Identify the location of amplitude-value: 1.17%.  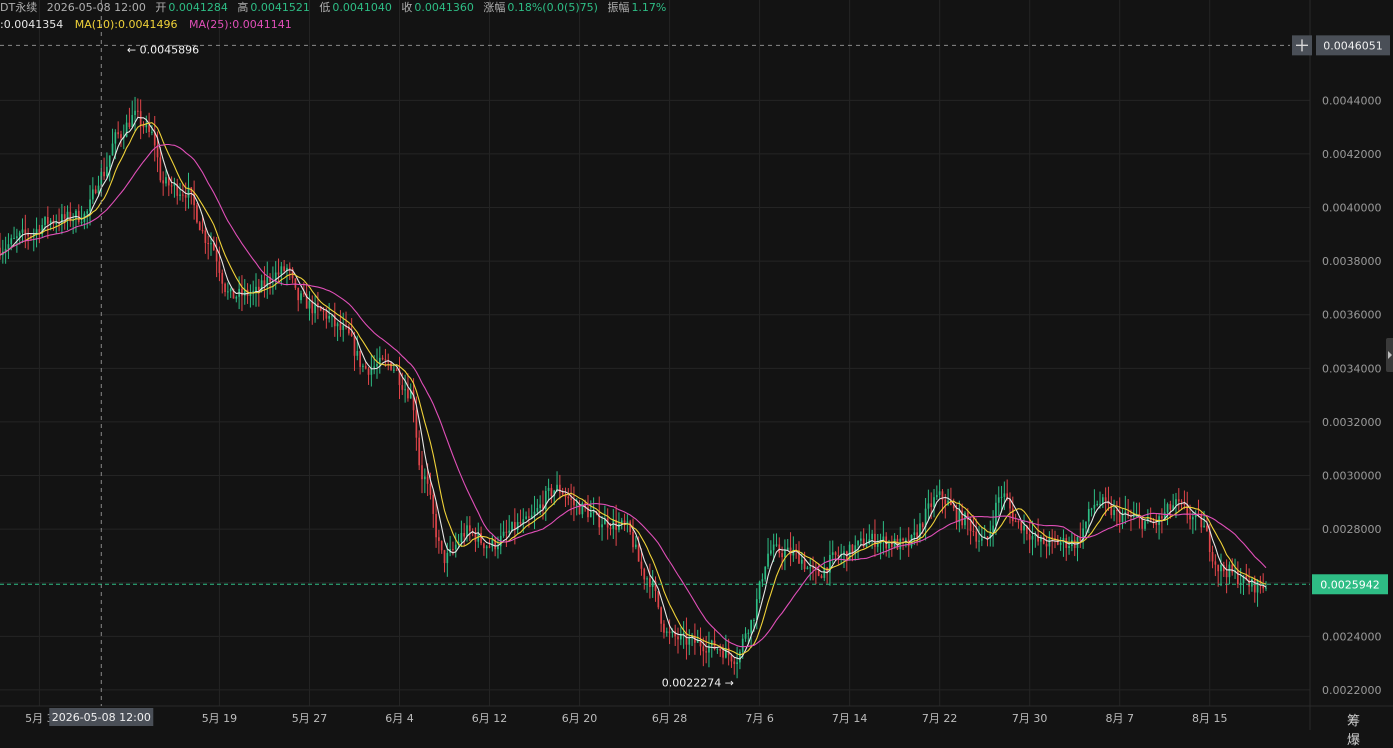
(649, 7).